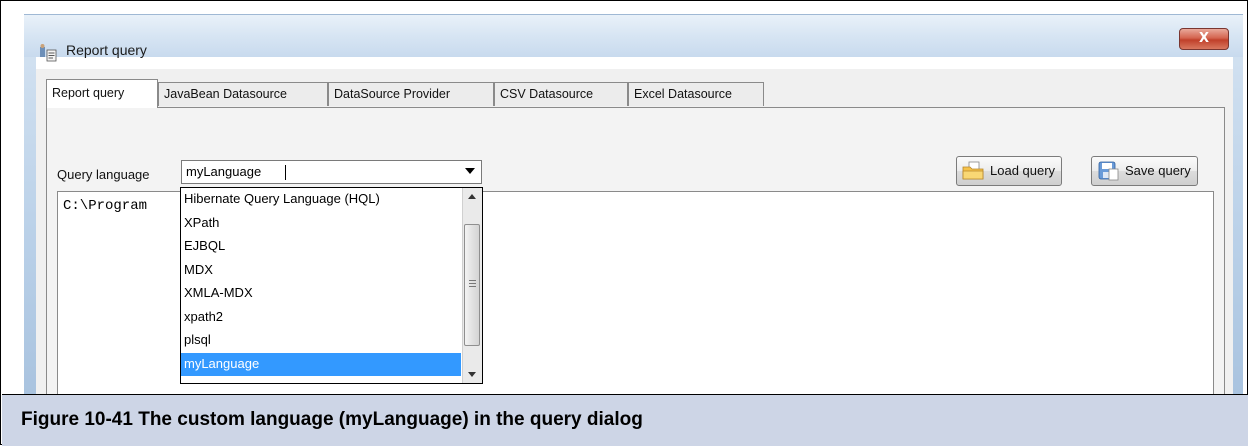  What do you see at coordinates (1238, 204) in the screenshot?
I see `window-border-right` at bounding box center [1238, 204].